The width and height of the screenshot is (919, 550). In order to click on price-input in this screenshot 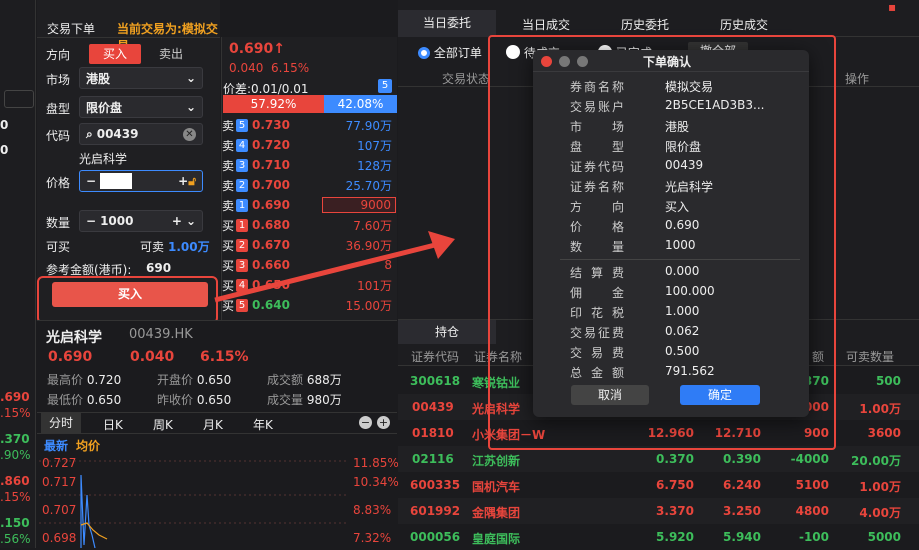, I will do `click(116, 181)`.